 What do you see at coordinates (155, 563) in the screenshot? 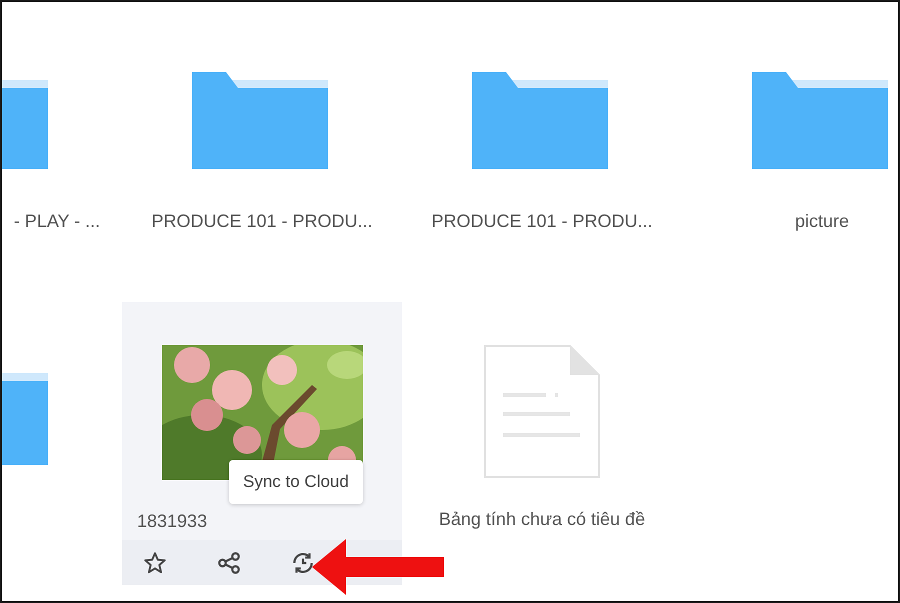
I see `star-icon` at bounding box center [155, 563].